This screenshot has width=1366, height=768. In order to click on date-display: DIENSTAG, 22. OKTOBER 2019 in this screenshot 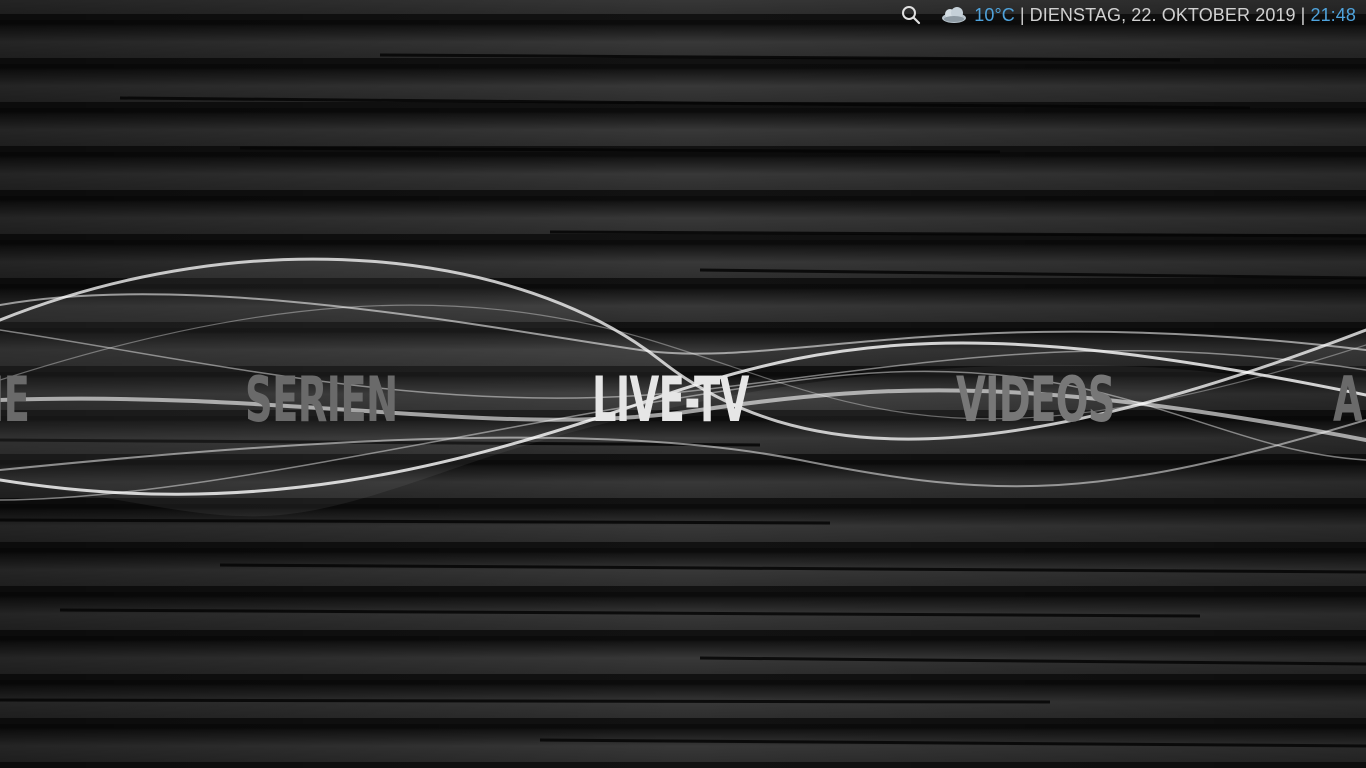, I will do `click(1162, 14)`.